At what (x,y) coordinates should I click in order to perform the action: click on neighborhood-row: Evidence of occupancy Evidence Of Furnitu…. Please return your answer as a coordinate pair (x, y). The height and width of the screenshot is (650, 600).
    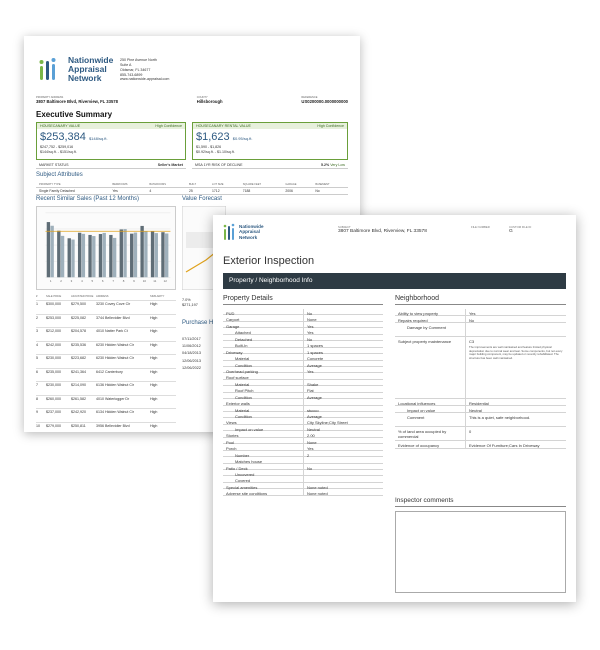
    Looking at the image, I should click on (480, 445).